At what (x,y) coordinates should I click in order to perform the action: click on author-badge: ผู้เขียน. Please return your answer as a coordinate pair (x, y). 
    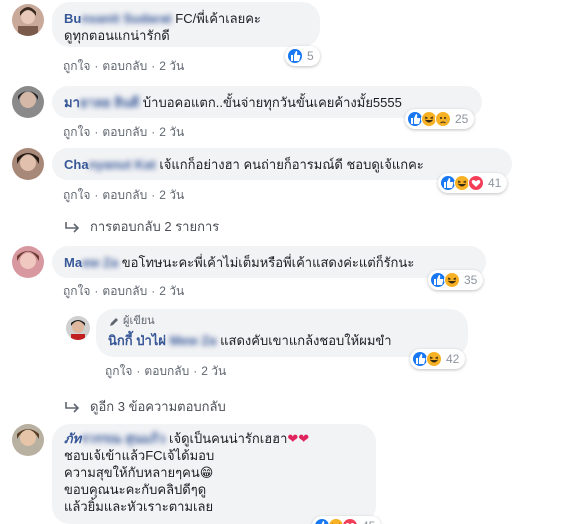
    Looking at the image, I should click on (282, 321).